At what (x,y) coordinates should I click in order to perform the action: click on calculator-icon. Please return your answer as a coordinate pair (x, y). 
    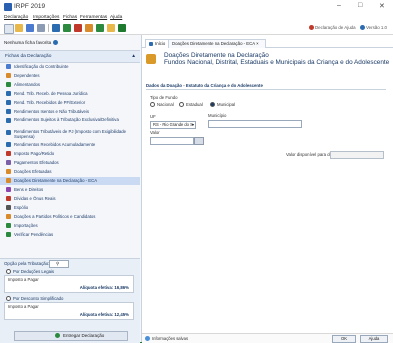
    Looking at the image, I should click on (199, 141).